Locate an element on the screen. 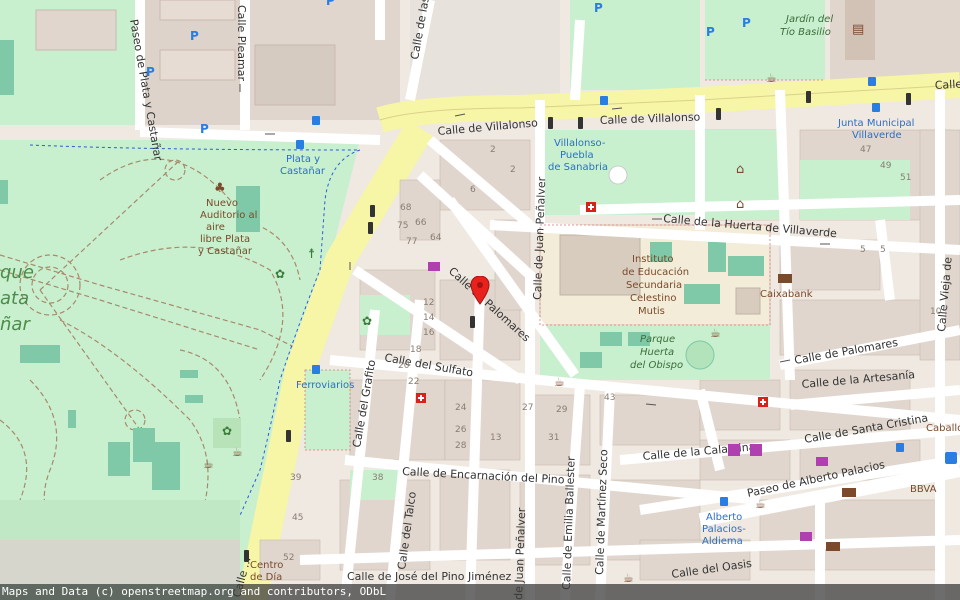  label-station-plata-1: Plata y is located at coordinates (303, 159).